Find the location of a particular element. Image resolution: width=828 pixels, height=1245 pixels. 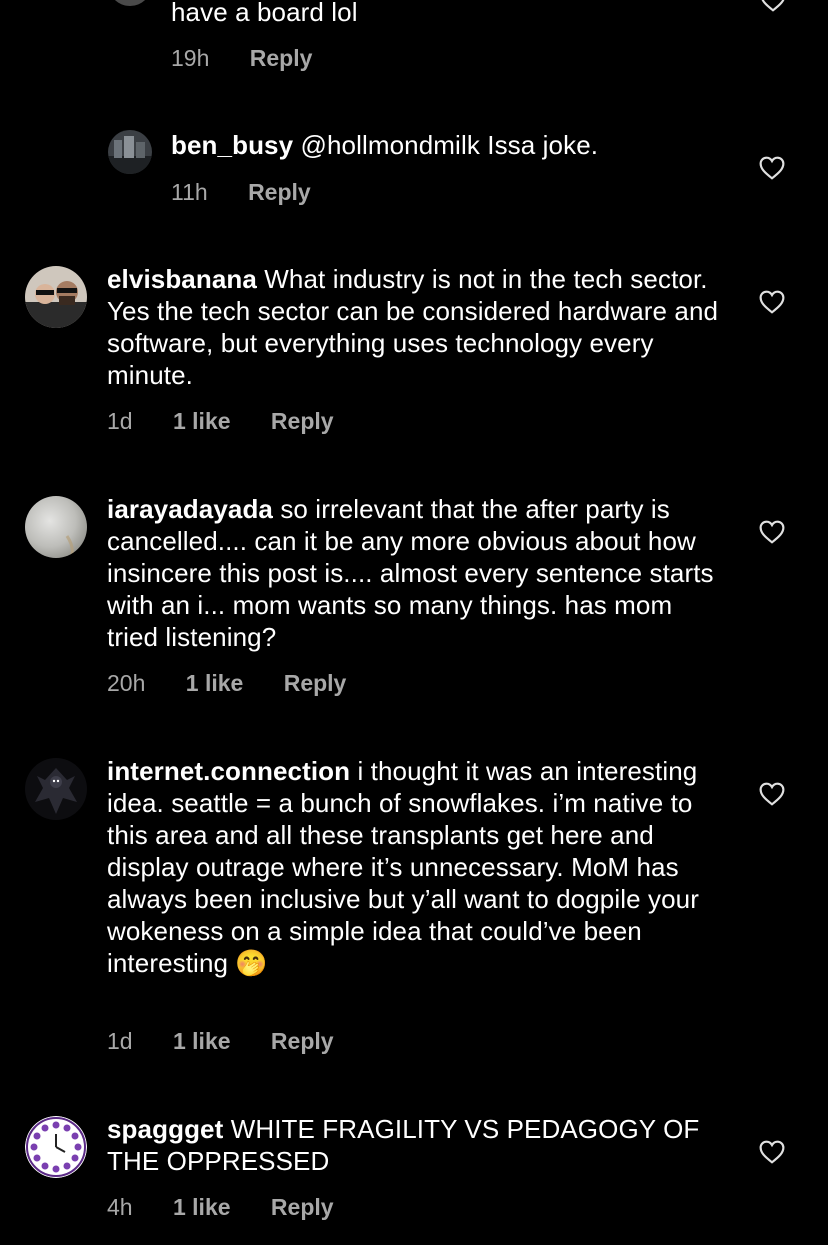

comment-meta: 19h Reply is located at coordinates (258, 58).